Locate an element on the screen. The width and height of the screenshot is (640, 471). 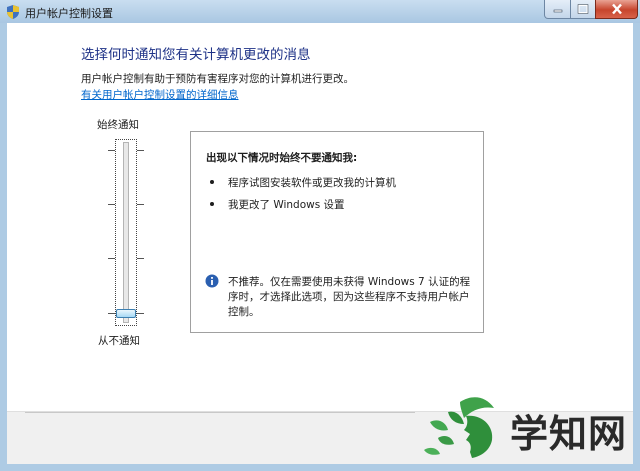
info-icon is located at coordinates (212, 281).